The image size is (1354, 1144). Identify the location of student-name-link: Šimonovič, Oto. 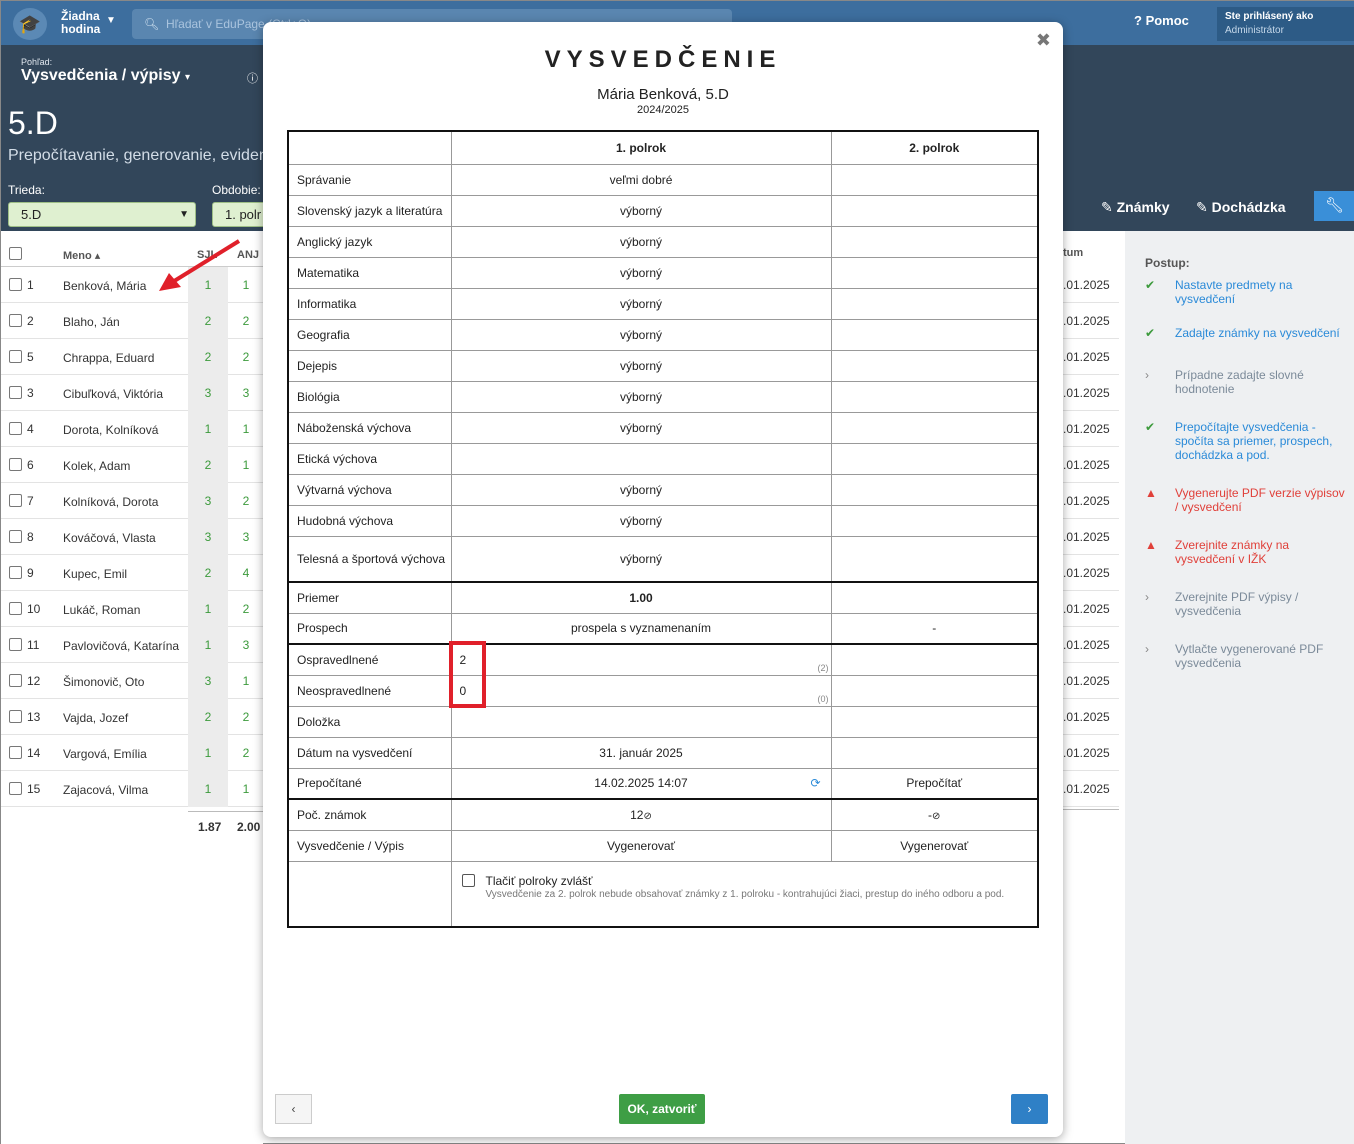
(103, 682).